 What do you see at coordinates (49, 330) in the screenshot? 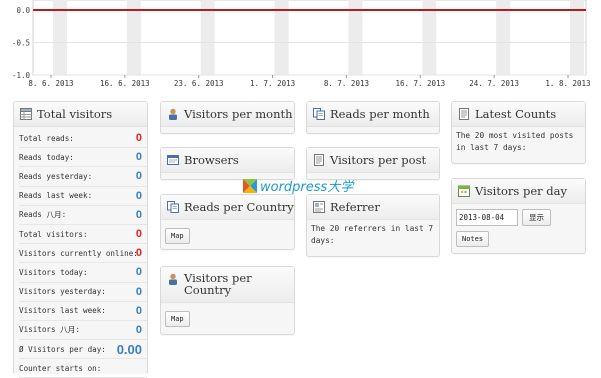
I see `stat-label: Visitors 八月:` at bounding box center [49, 330].